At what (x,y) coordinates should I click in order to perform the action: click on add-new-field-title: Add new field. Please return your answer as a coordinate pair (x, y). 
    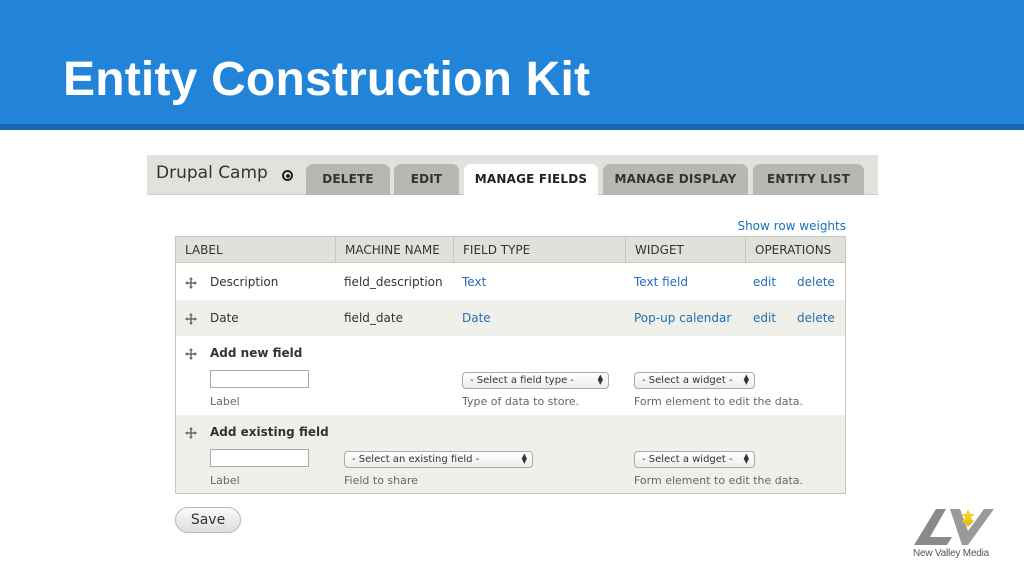
    Looking at the image, I should click on (256, 353).